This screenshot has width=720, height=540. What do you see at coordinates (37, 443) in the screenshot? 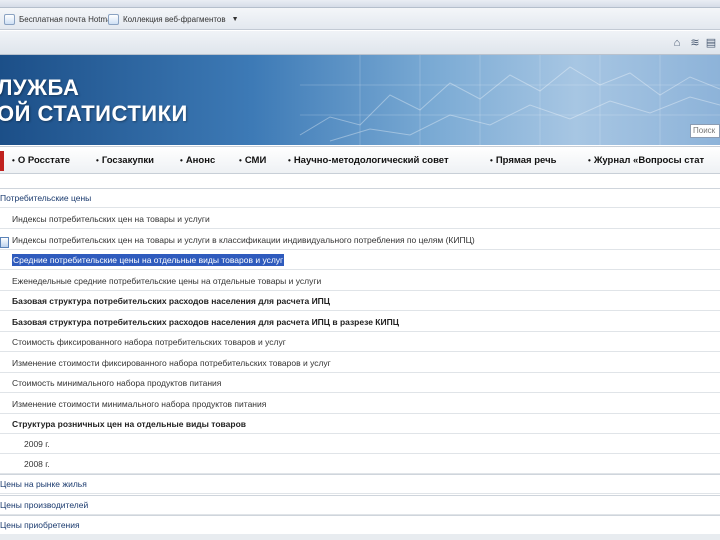
I see `sub-item-label: 2009 г.` at bounding box center [37, 443].